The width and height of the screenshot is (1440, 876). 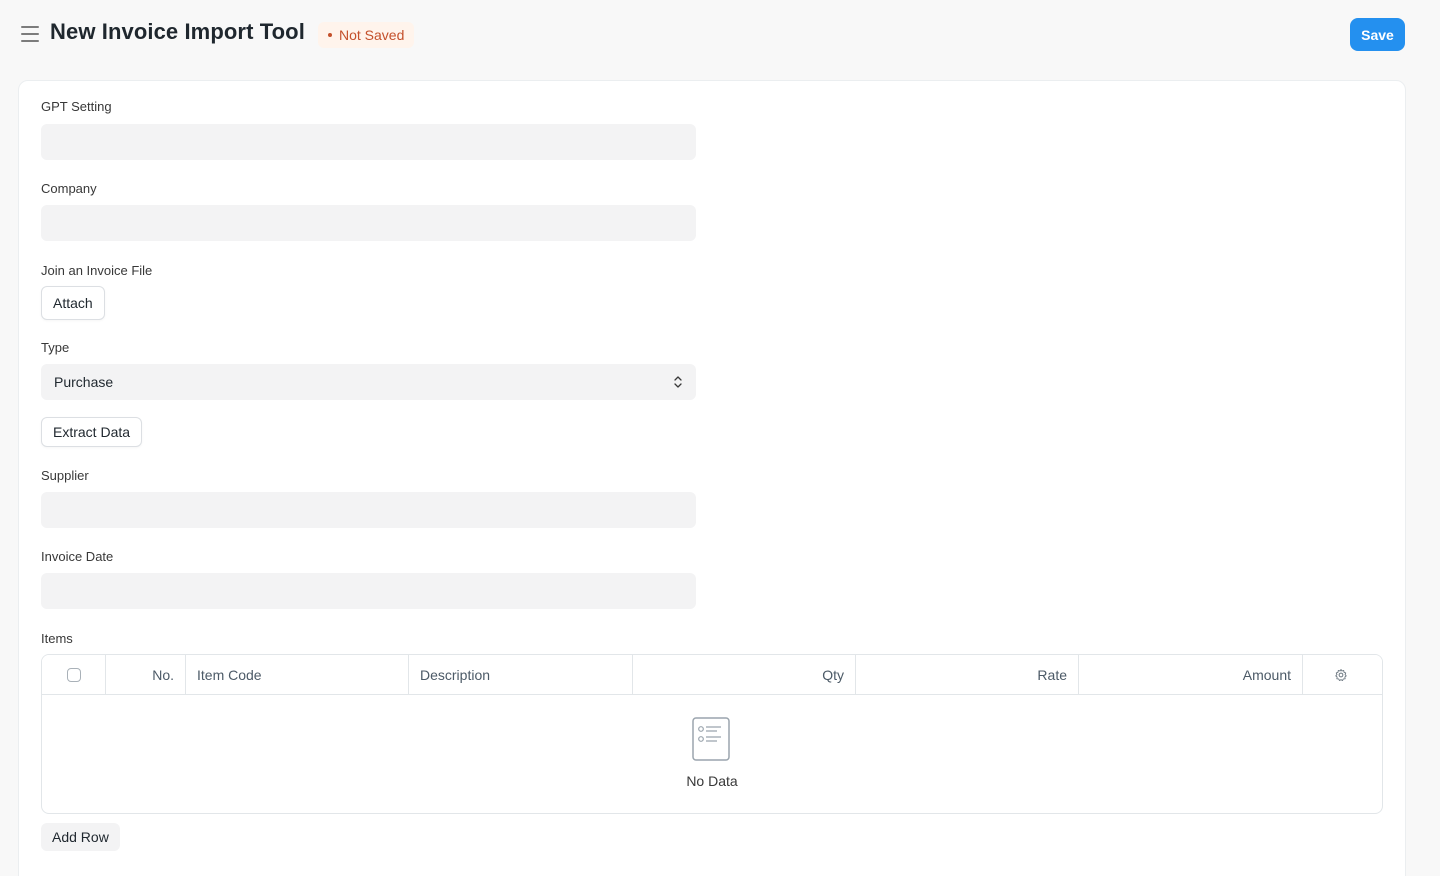 What do you see at coordinates (368, 591) in the screenshot?
I see `invoice-date-input` at bounding box center [368, 591].